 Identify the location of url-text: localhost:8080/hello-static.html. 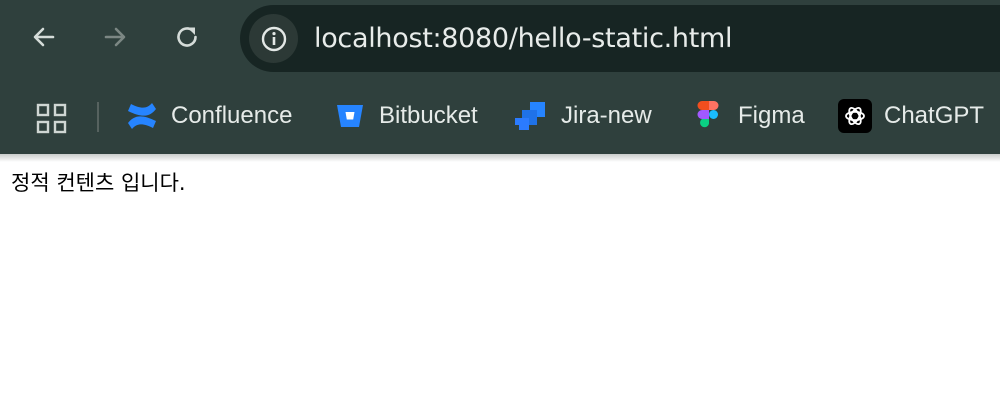
(523, 38).